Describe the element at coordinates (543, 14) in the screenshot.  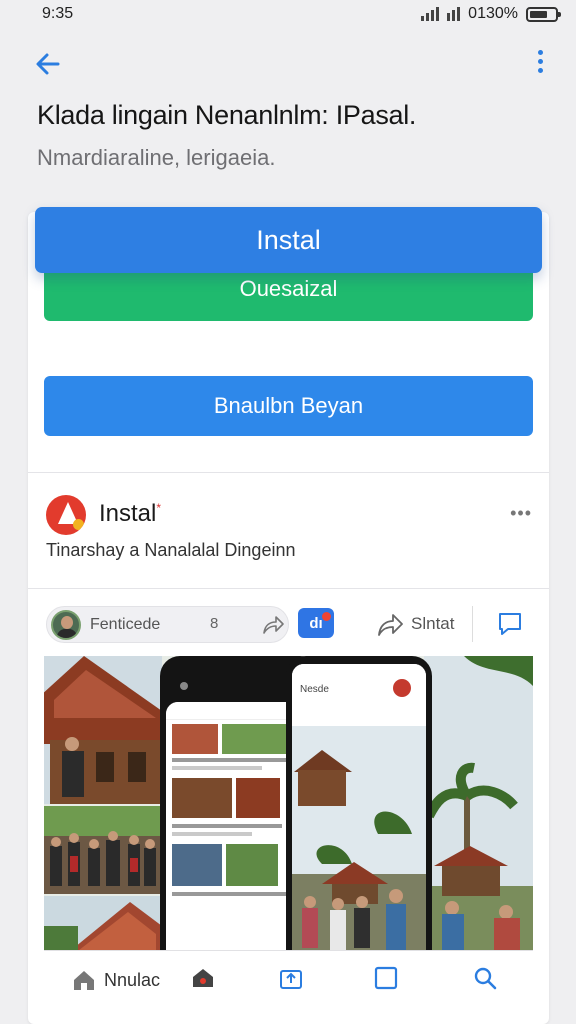
I see `battery-icon` at that location.